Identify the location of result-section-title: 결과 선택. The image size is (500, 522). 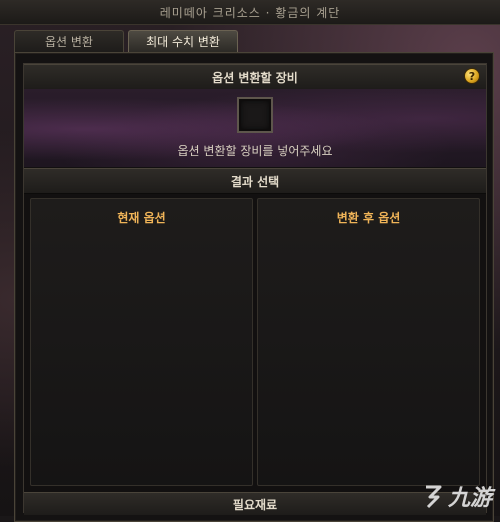
(255, 181).